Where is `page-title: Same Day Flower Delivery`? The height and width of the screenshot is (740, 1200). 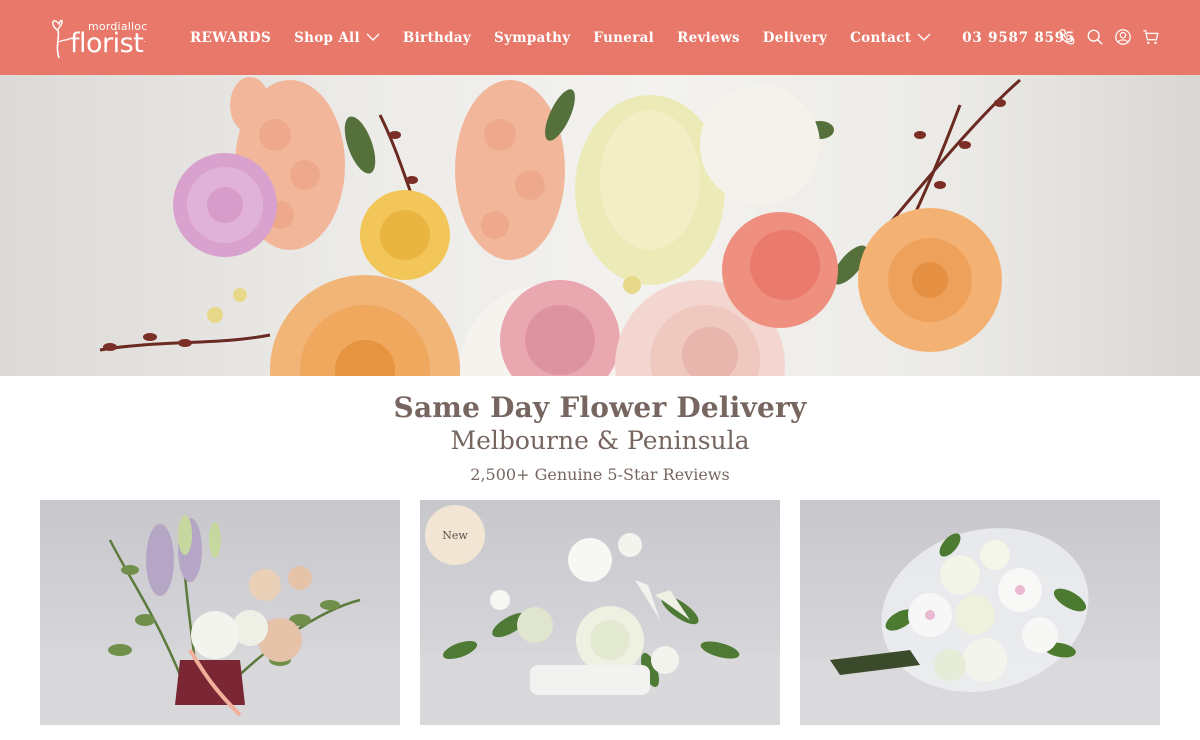
page-title: Same Day Flower Delivery is located at coordinates (600, 407).